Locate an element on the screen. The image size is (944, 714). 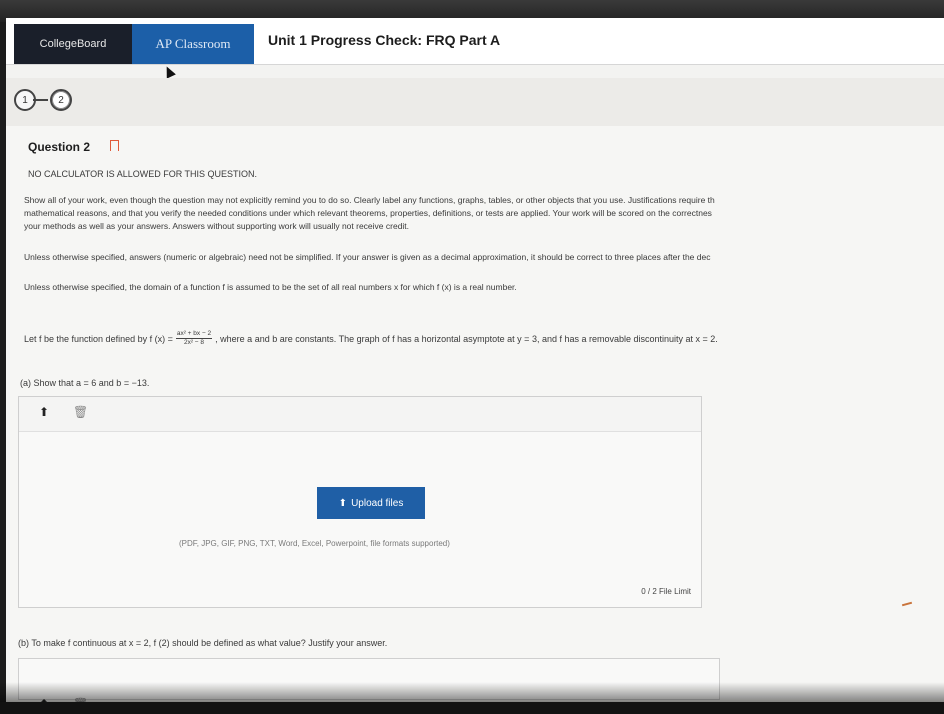
question-2-button: 2 is located at coordinates (61, 100).